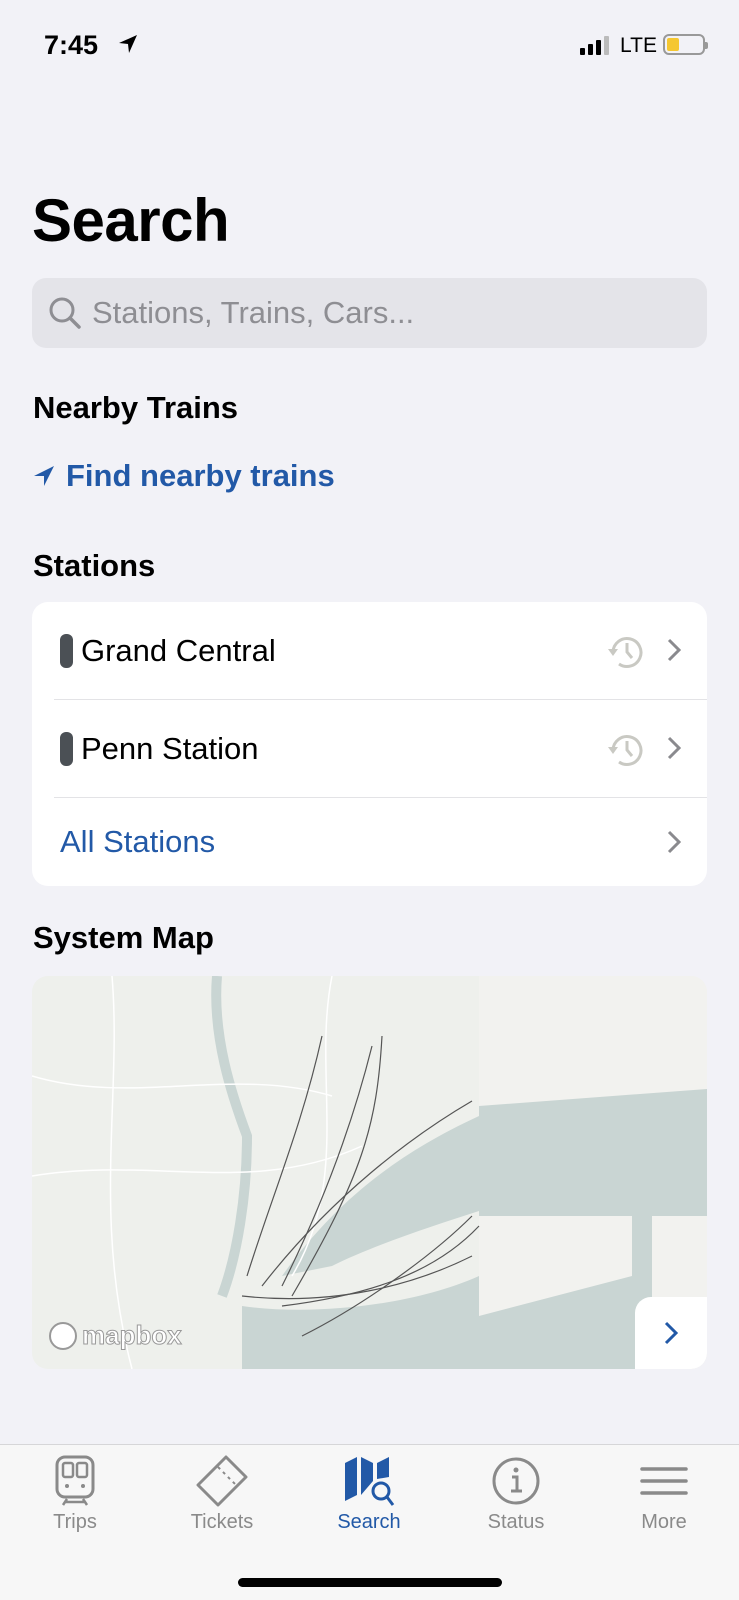  What do you see at coordinates (370, 1582) in the screenshot?
I see `home-indicator` at bounding box center [370, 1582].